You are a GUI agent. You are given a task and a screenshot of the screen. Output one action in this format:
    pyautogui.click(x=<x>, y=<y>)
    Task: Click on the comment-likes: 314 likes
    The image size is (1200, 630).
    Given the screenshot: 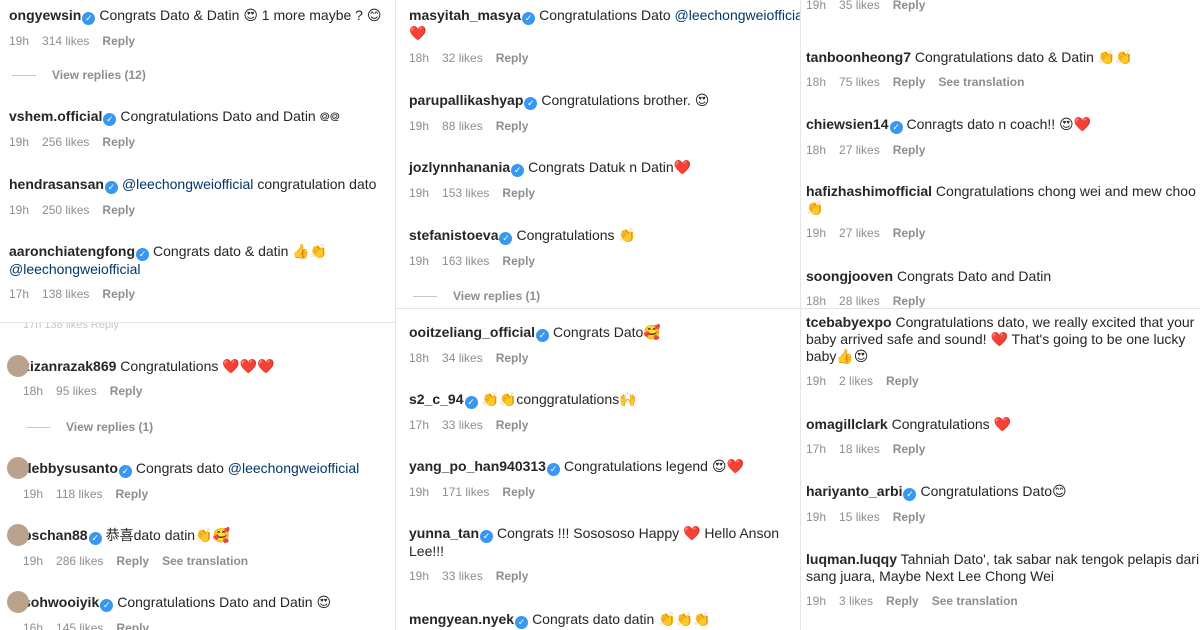 What is the action you would take?
    pyautogui.click(x=65, y=41)
    